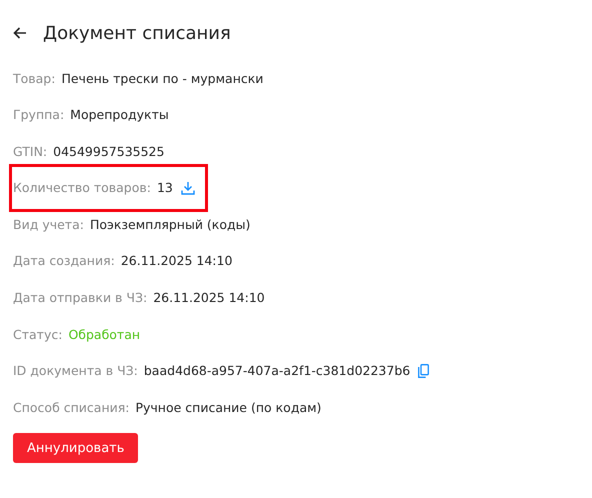 Image resolution: width=592 pixels, height=498 pixels. Describe the element at coordinates (162, 78) in the screenshot. I see `field-value: Печень трески по - мурмански` at that location.